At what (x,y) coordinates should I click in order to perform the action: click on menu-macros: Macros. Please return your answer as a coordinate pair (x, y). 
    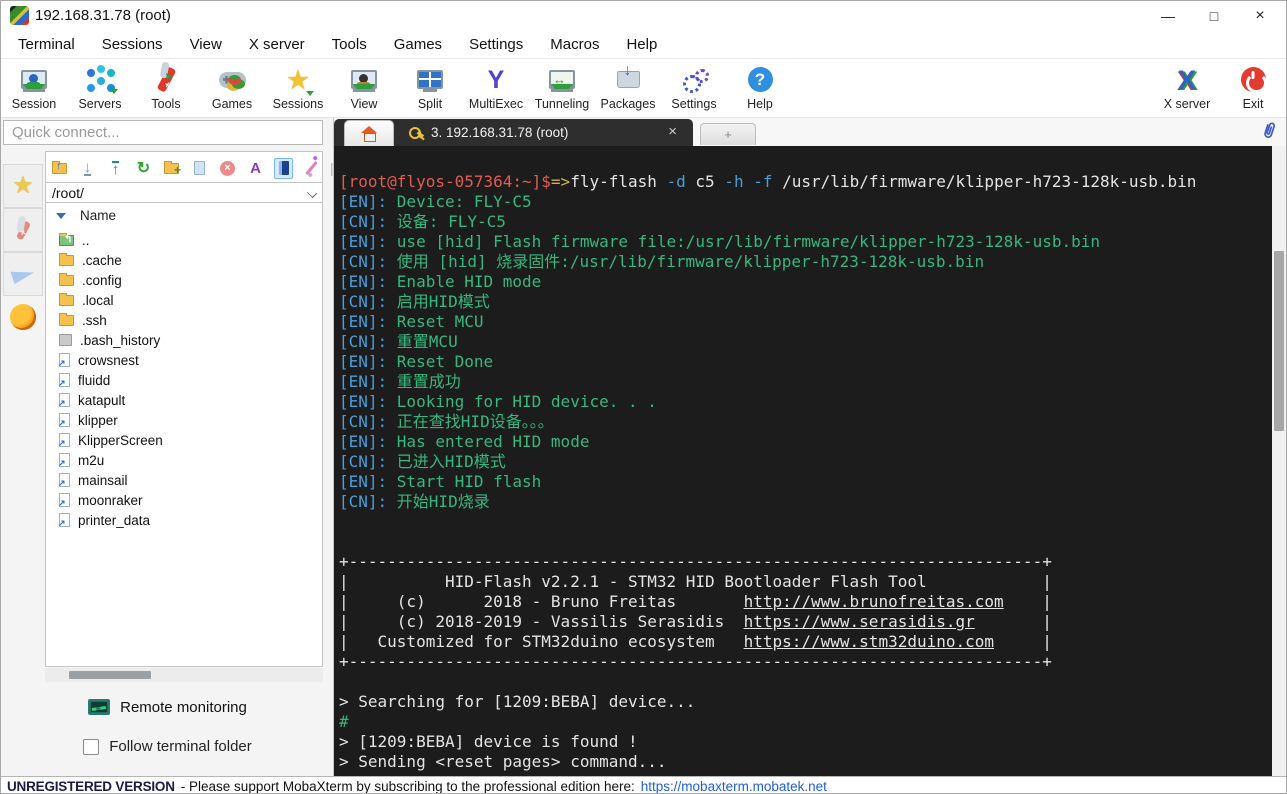
    Looking at the image, I should click on (574, 44).